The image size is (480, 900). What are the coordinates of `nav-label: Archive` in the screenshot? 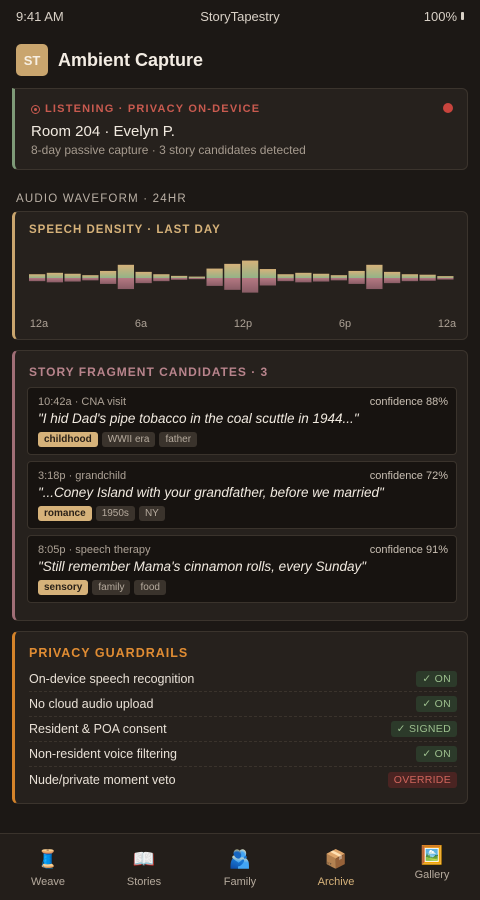 It's located at (336, 882).